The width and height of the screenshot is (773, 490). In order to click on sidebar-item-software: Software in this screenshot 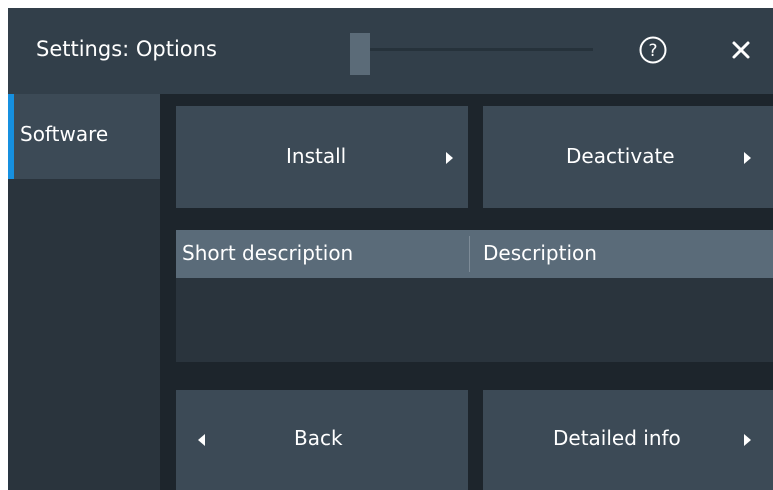, I will do `click(84, 136)`.